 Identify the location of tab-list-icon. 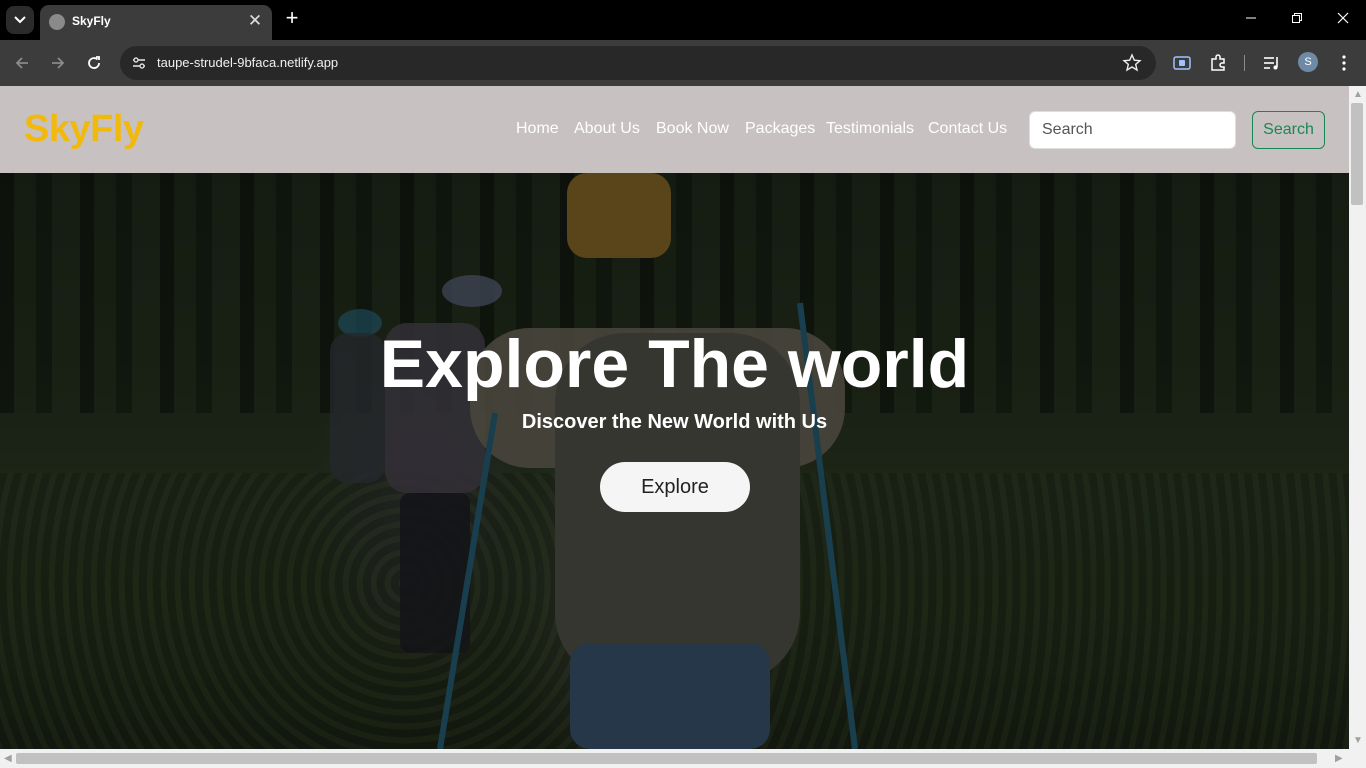
(20, 20).